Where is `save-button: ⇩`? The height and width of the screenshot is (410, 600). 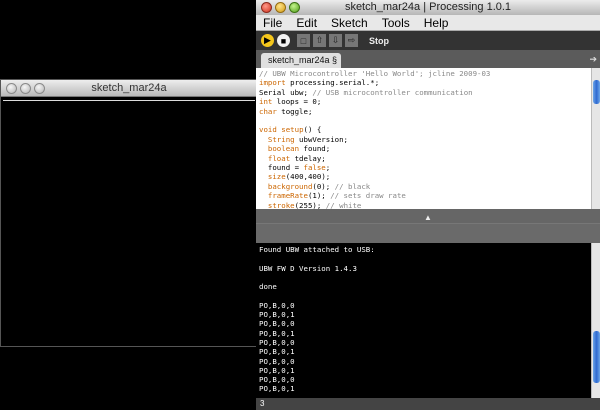 save-button: ⇩ is located at coordinates (335, 40).